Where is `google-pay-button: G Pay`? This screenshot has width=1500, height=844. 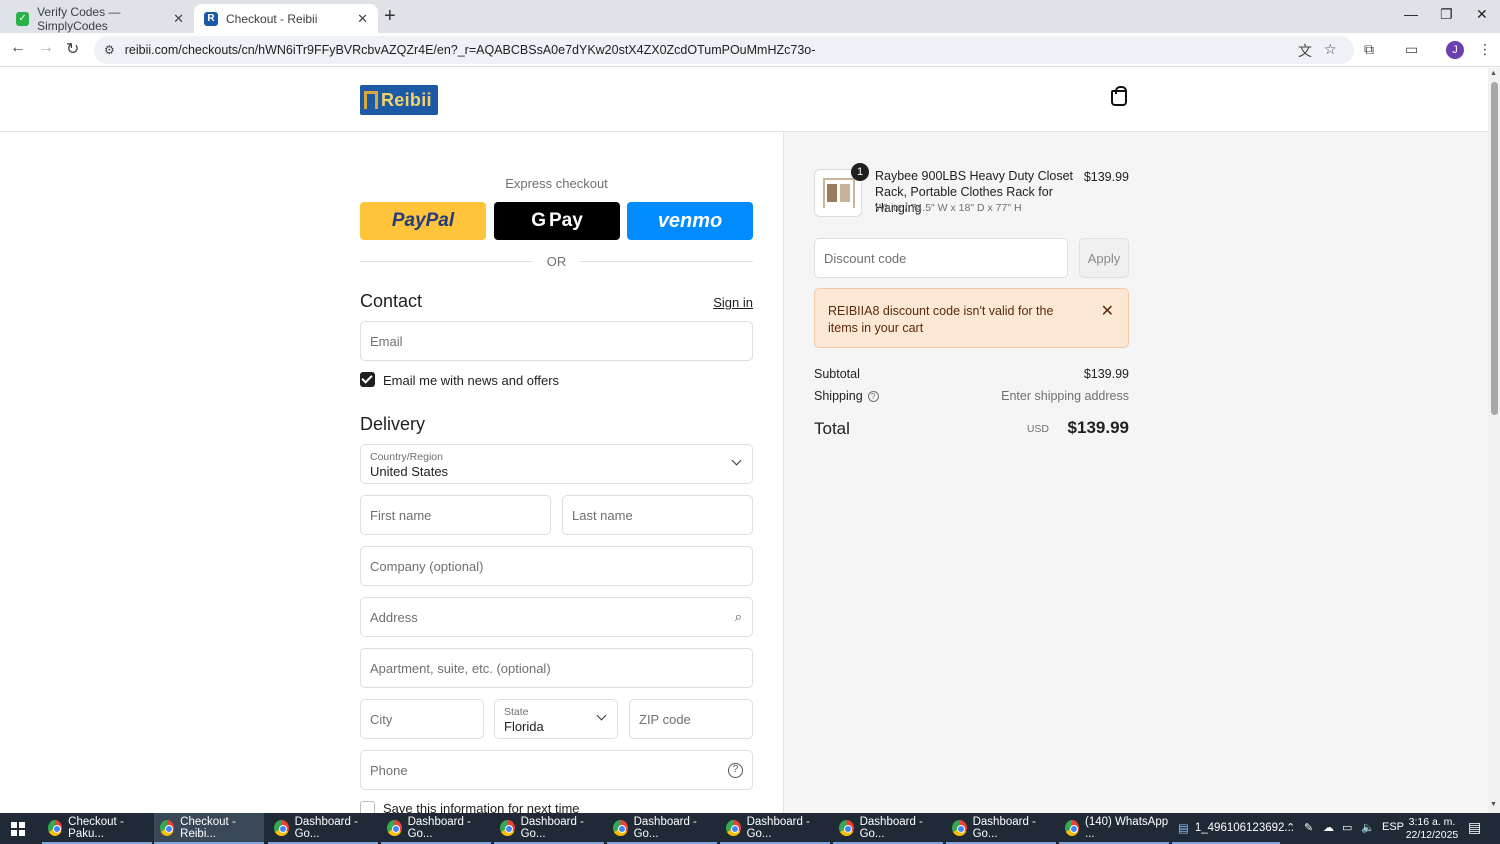 google-pay-button: G Pay is located at coordinates (557, 221).